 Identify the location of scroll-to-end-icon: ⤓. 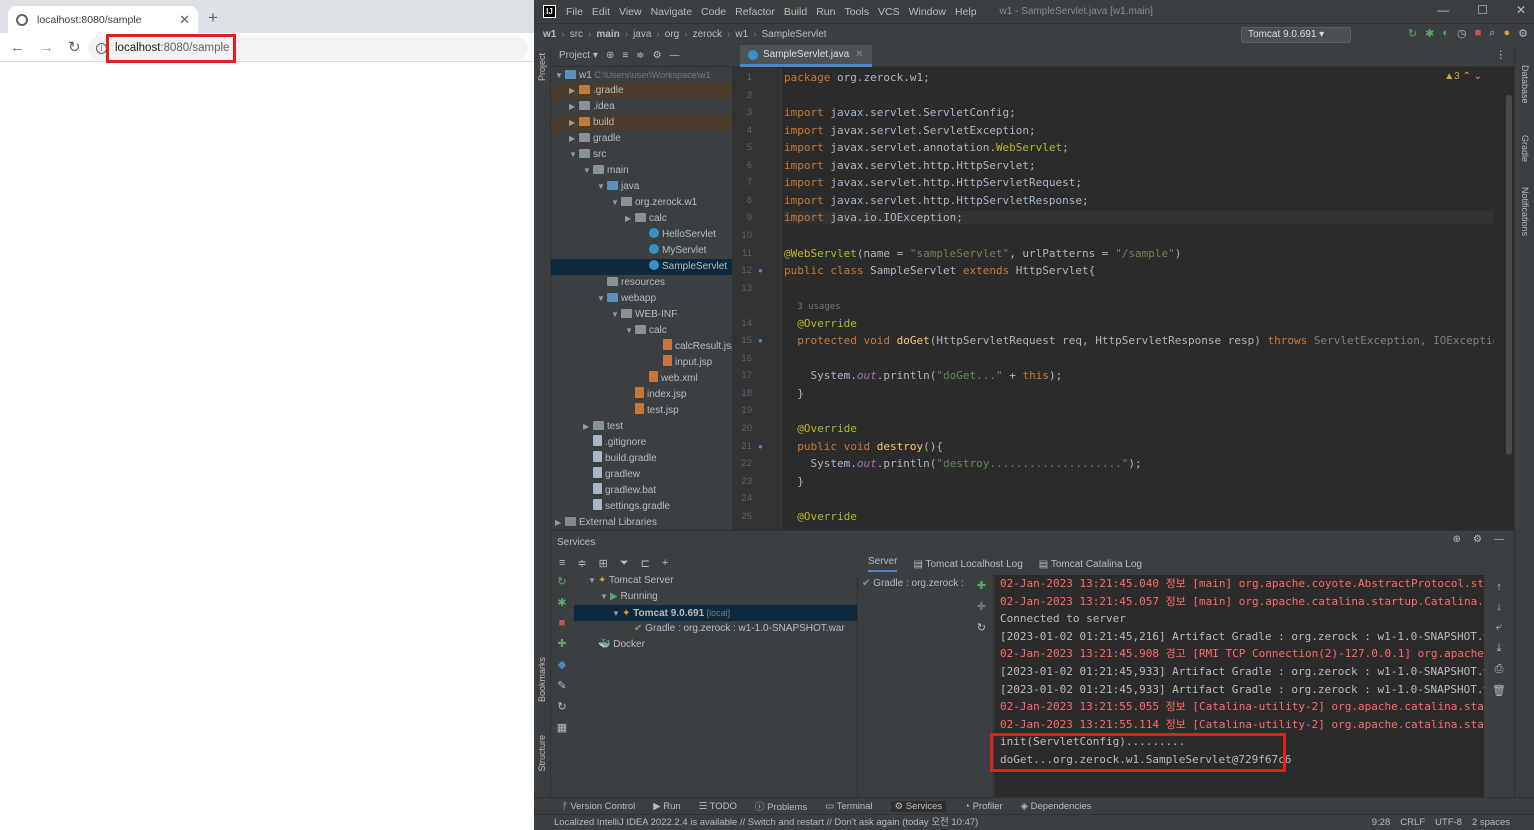
(1499, 648).